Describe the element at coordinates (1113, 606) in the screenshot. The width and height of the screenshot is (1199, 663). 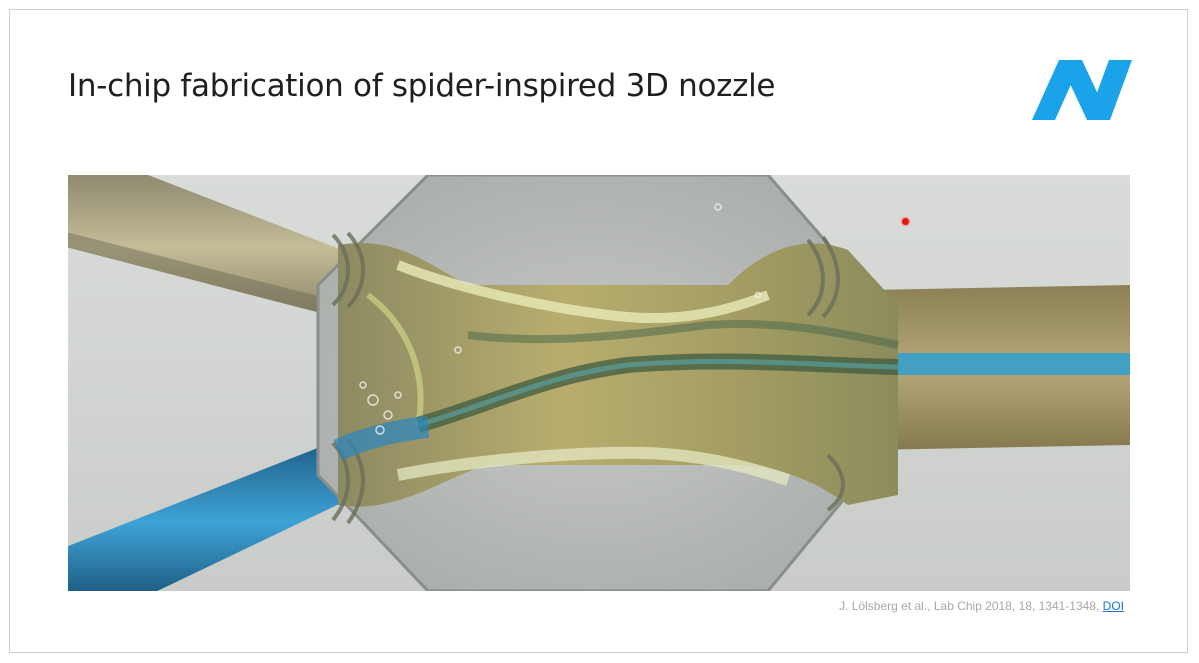
I see `doi-link: DOI` at that location.